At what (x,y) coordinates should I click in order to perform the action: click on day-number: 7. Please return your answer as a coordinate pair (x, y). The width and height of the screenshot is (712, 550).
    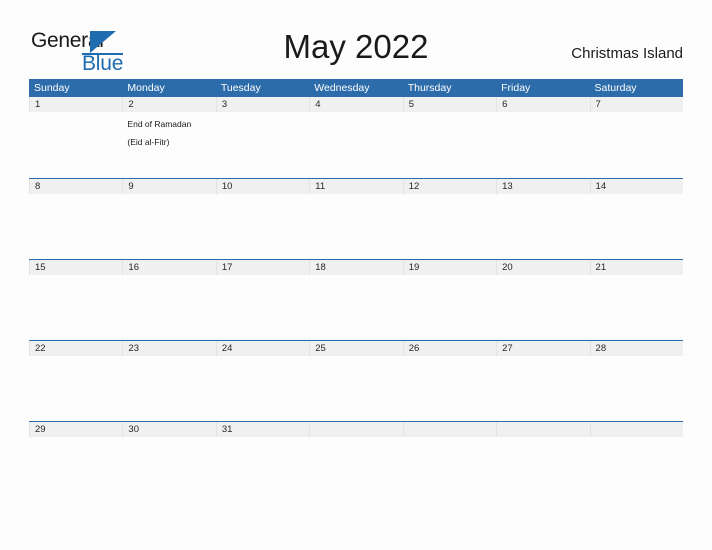
    Looking at the image, I should click on (636, 104).